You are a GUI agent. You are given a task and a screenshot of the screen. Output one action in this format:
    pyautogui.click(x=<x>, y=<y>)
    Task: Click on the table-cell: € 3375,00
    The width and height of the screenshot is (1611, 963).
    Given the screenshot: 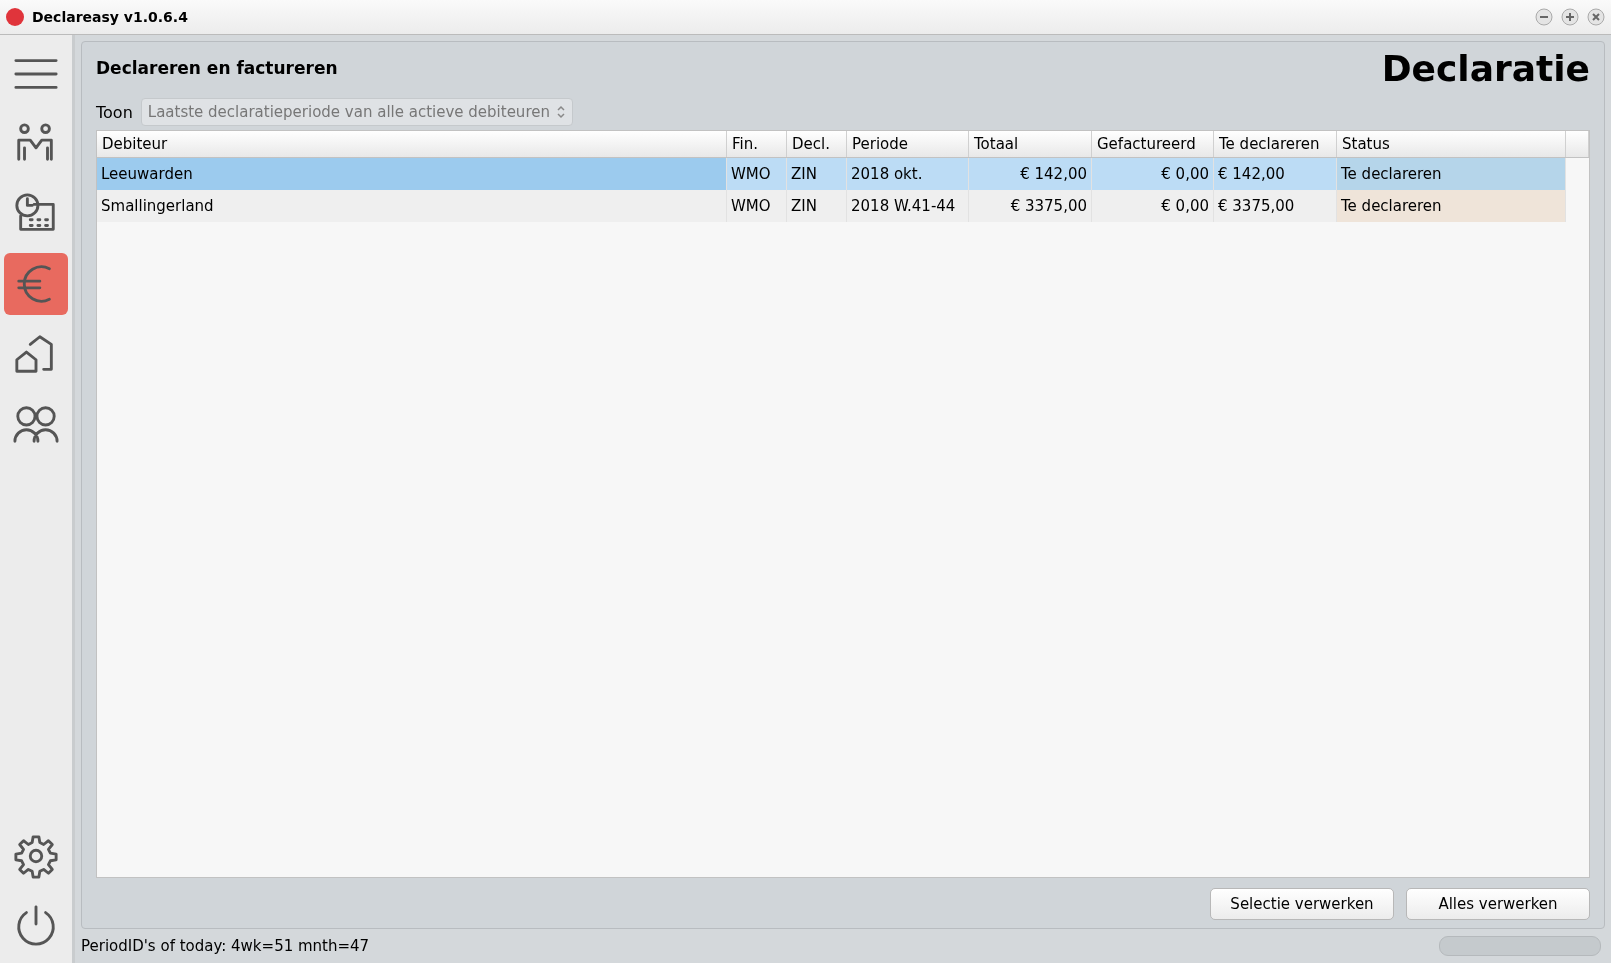 What is the action you would take?
    pyautogui.click(x=1030, y=206)
    